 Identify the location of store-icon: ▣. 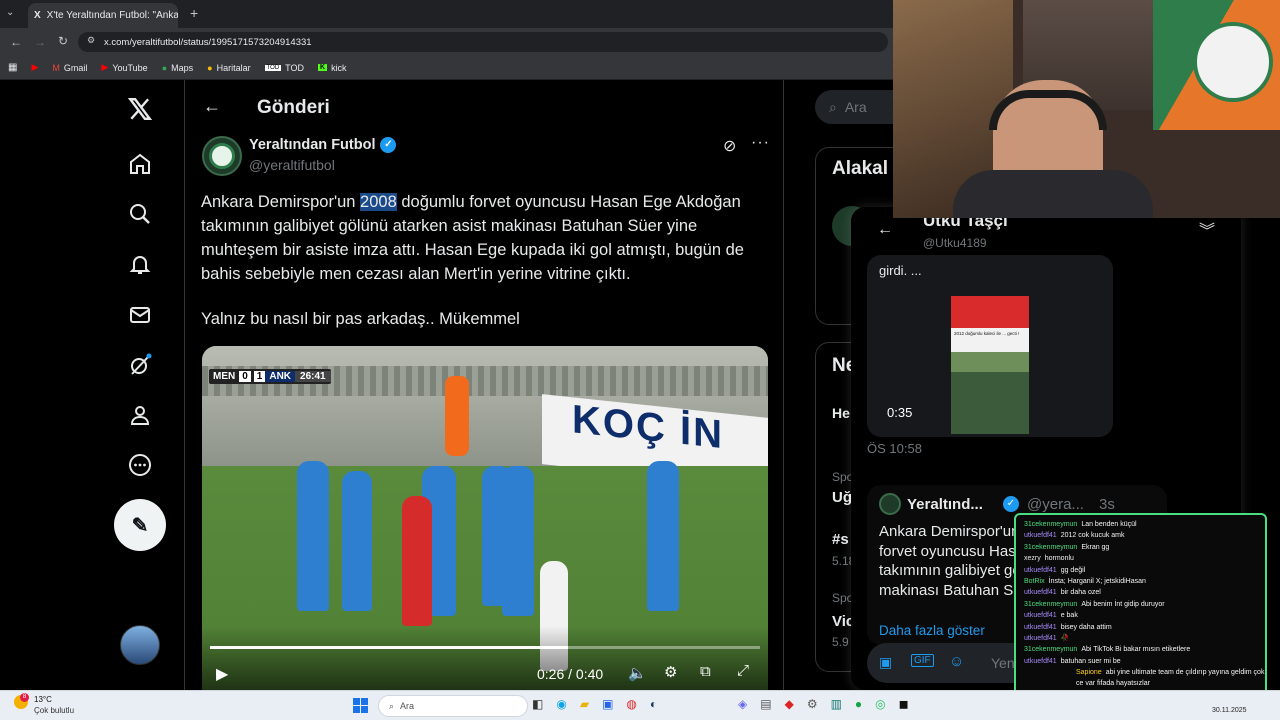
(607, 704).